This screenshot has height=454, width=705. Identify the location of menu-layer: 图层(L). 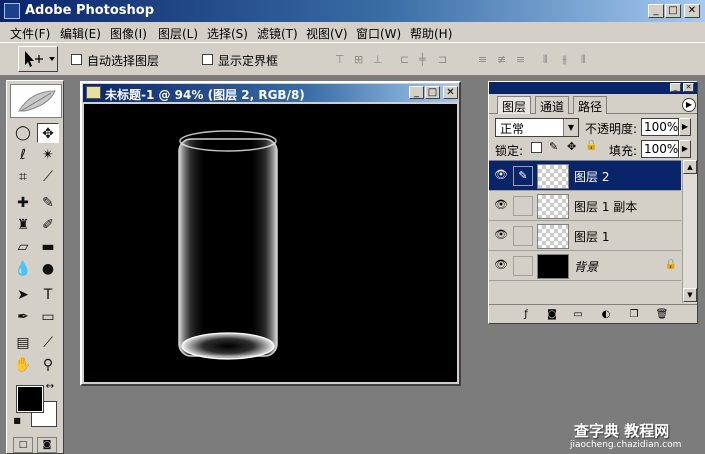
(178, 33).